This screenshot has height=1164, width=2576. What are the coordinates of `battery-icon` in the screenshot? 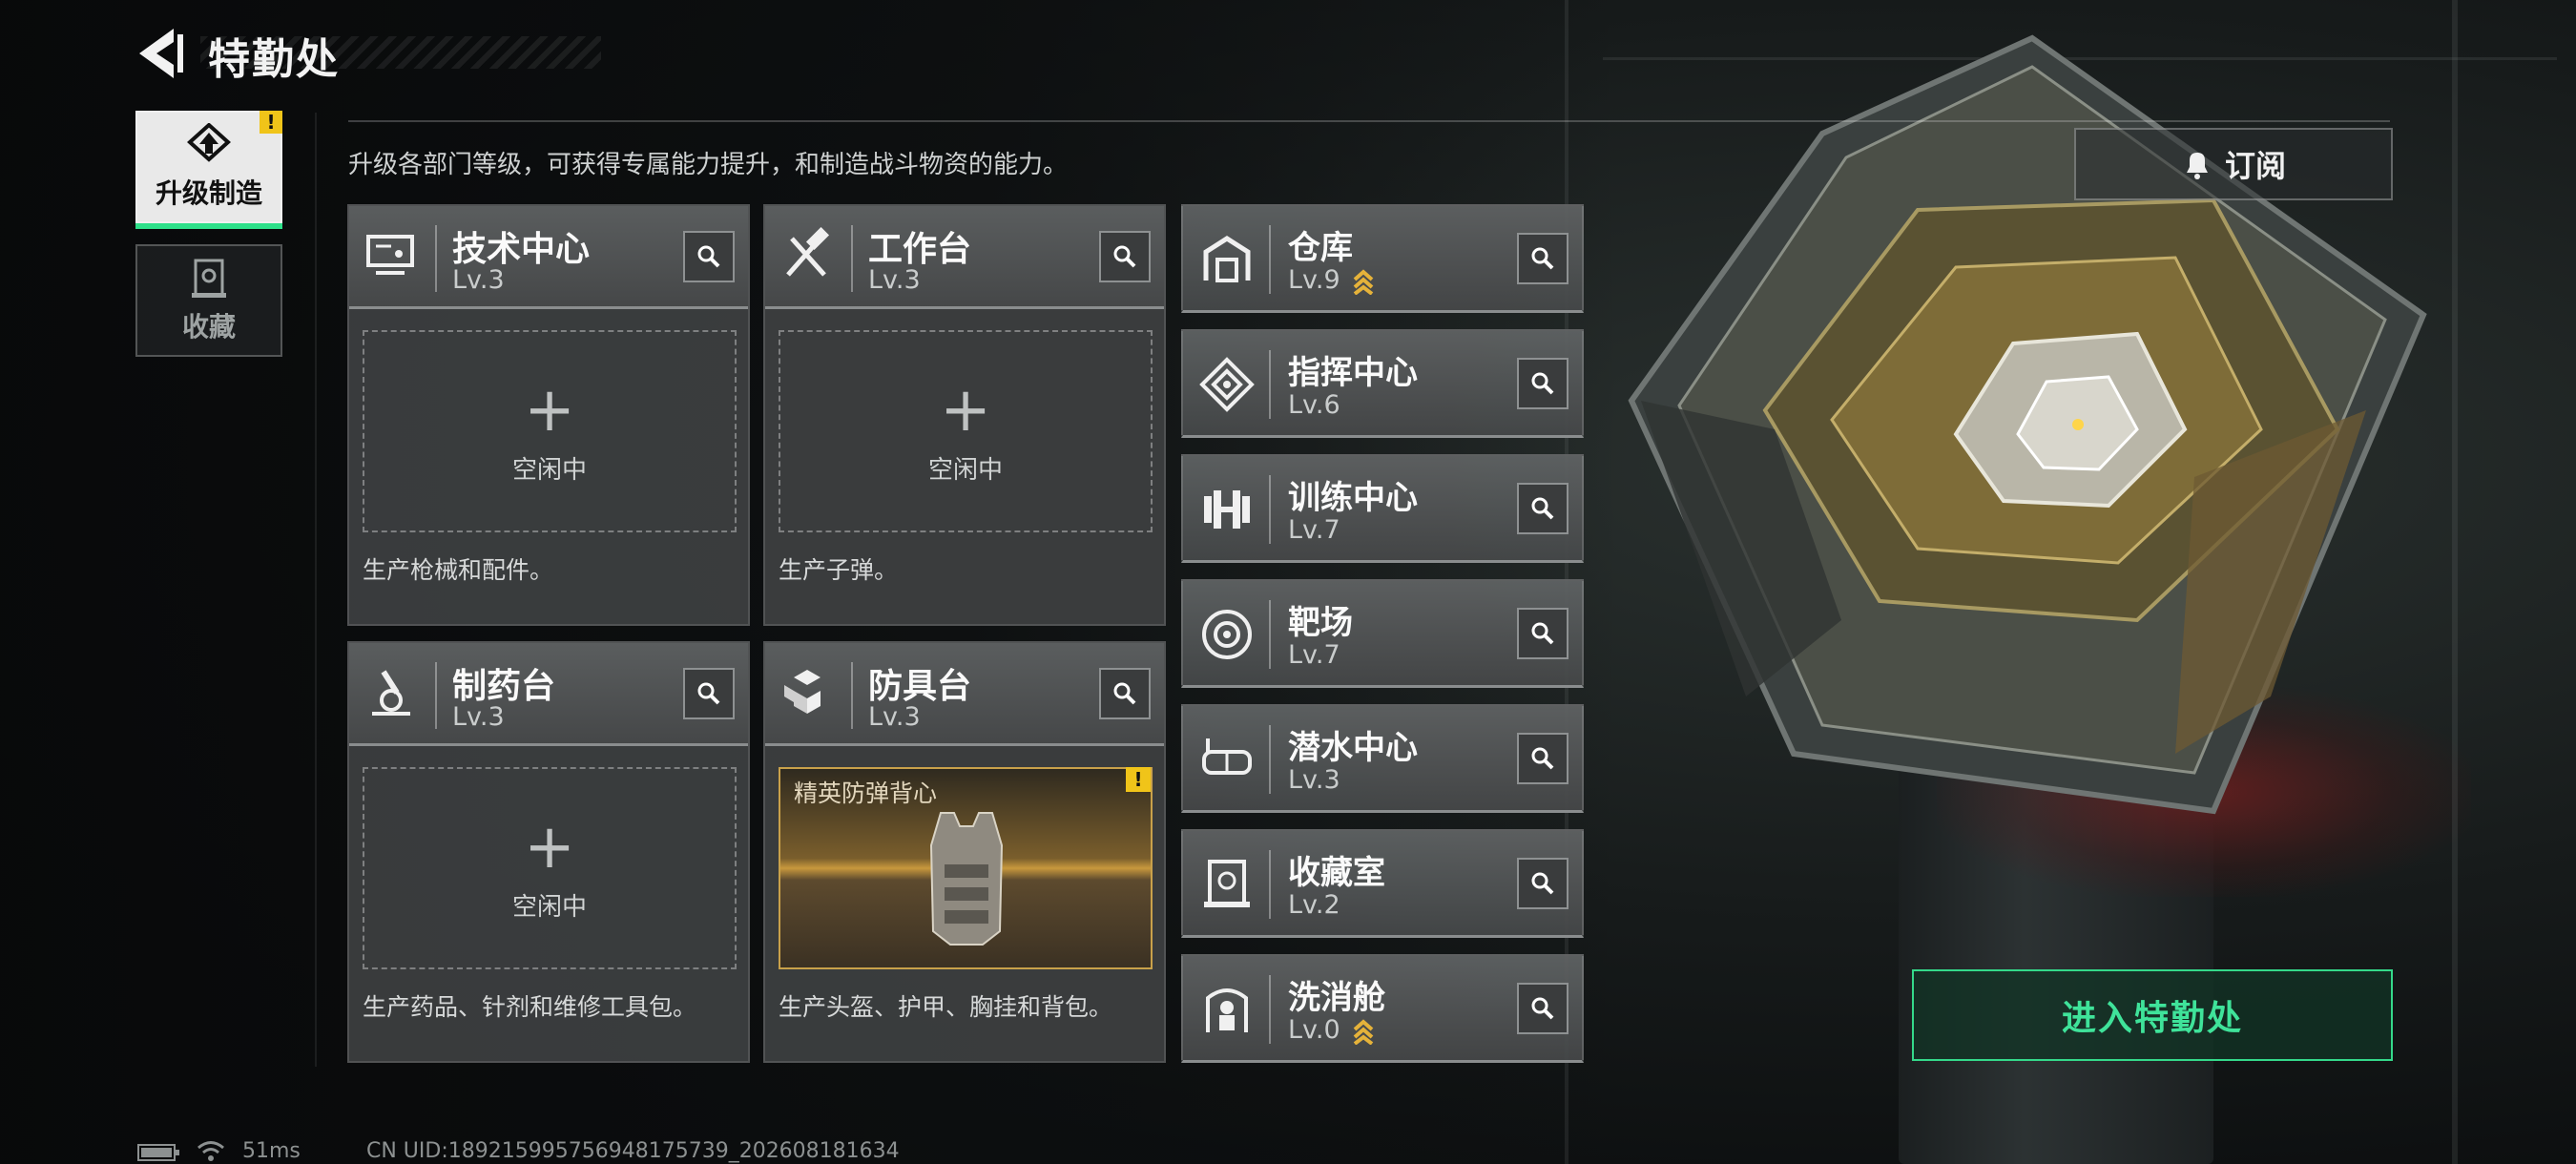 It's located at (158, 1152).